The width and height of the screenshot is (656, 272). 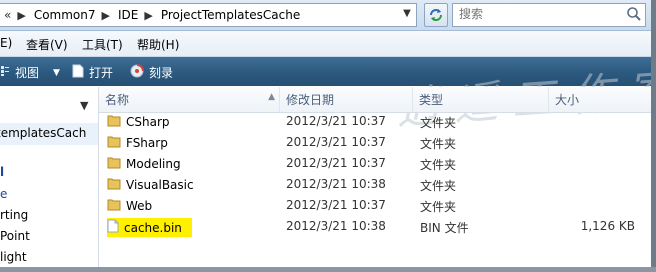 I want to click on file-row: FSharp 2012/3/21 10:37 文件夹, so click(x=375, y=143).